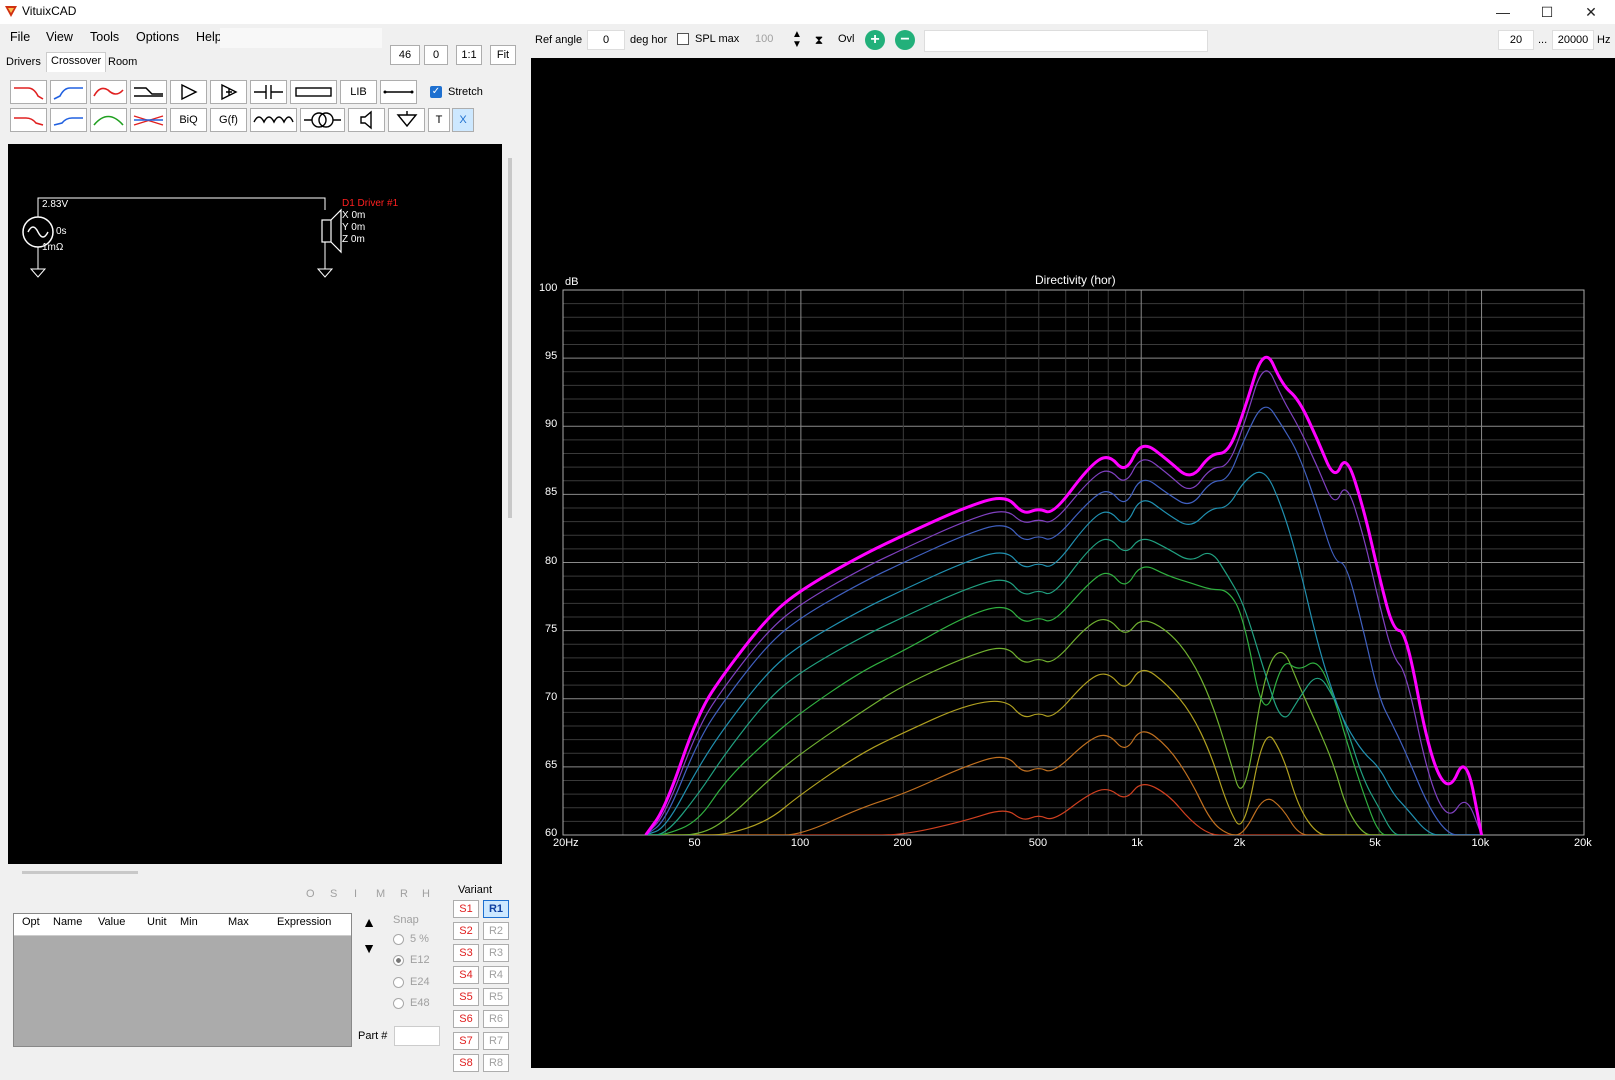 Image resolution: width=1615 pixels, height=1080 pixels. I want to click on driver-name: D1 Driver #1, so click(370, 203).